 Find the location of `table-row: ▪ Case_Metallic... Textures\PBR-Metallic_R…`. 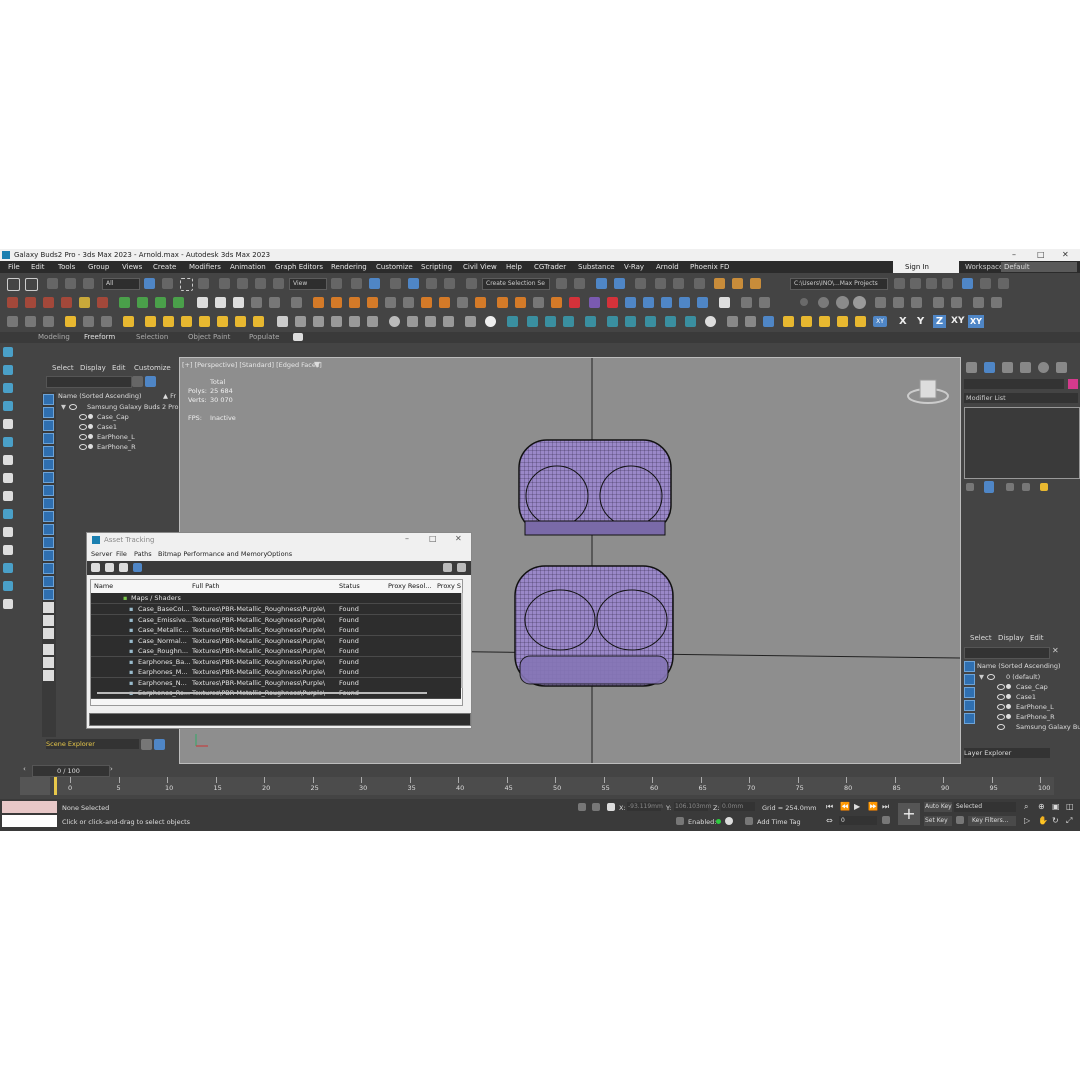

table-row: ▪ Case_Metallic... Textures\PBR-Metallic_R… is located at coordinates (276, 630).